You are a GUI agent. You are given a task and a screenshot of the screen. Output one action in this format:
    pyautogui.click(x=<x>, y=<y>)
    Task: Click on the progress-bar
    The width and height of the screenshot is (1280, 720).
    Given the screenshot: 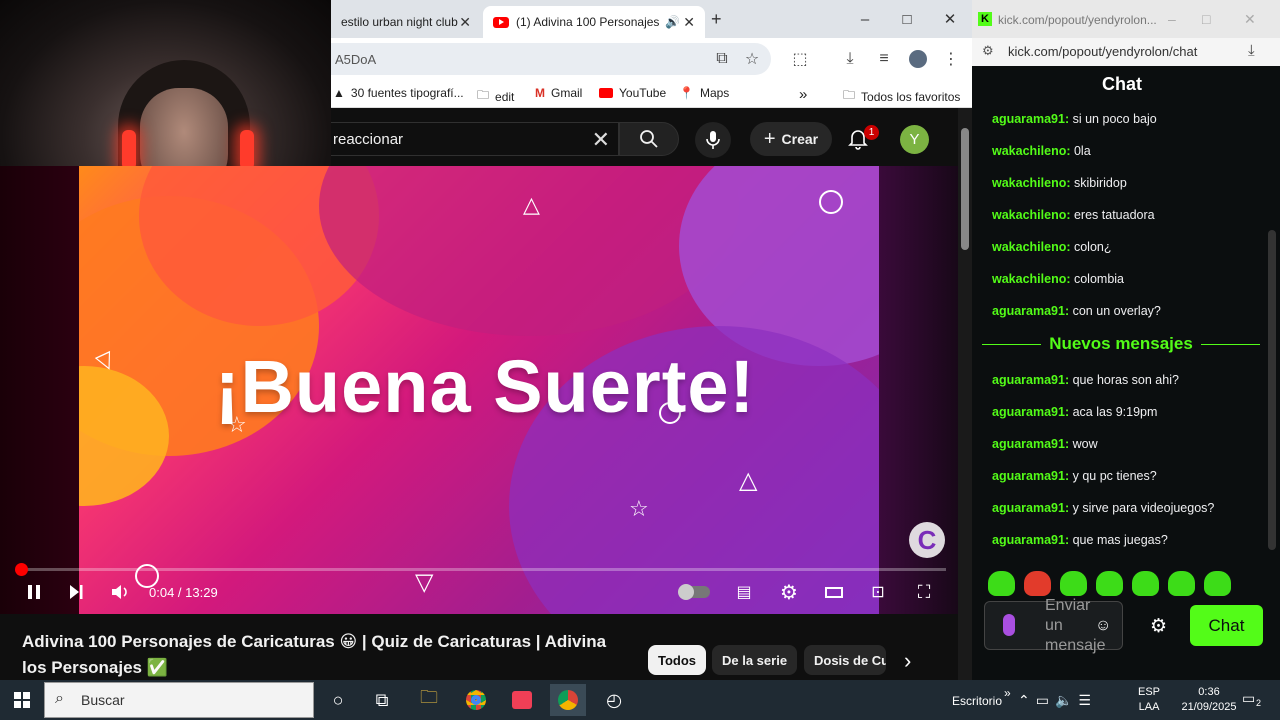 What is the action you would take?
    pyautogui.click(x=481, y=569)
    